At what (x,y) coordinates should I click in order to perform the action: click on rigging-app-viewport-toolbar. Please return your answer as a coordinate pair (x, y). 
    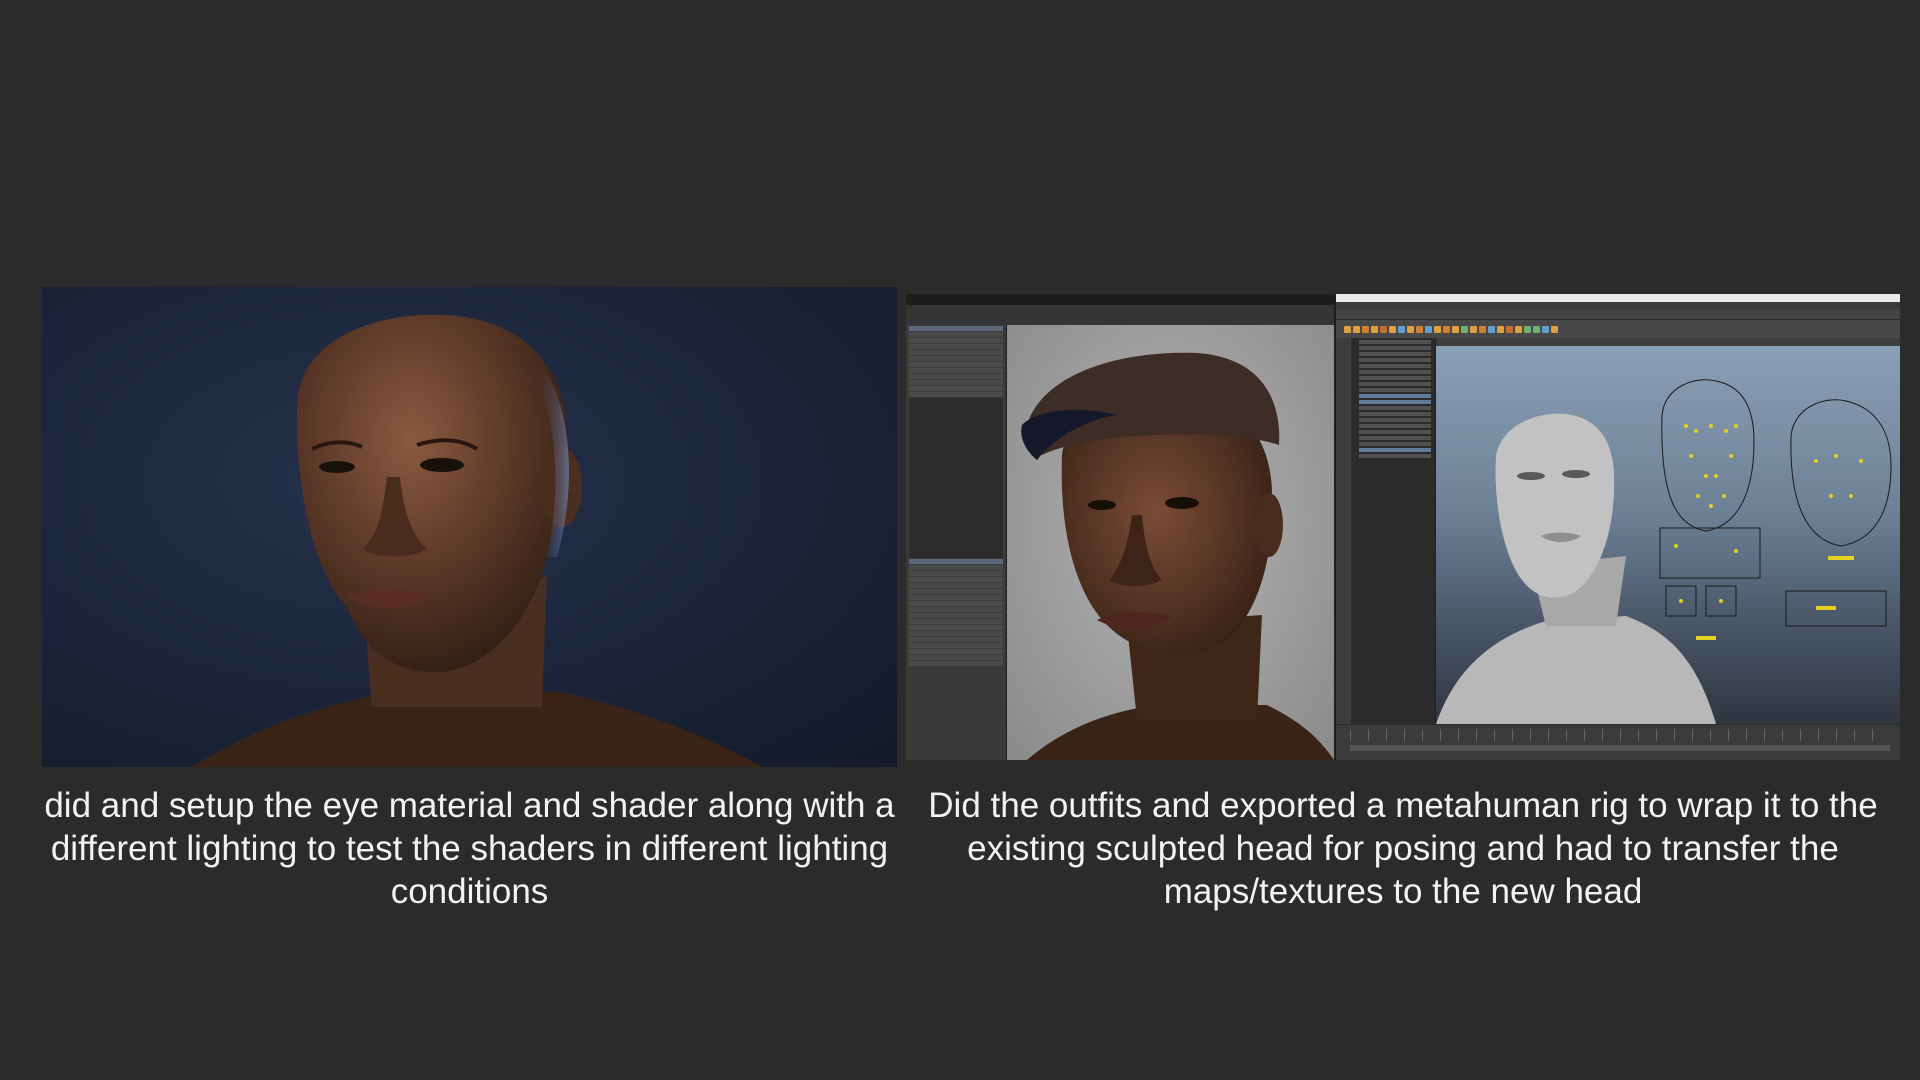
    Looking at the image, I should click on (1668, 342).